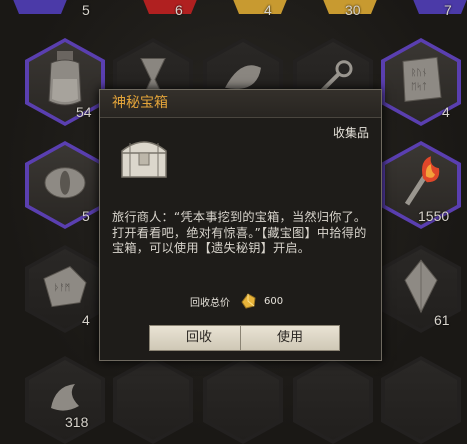  I want to click on crystal-icon, so click(421, 286).